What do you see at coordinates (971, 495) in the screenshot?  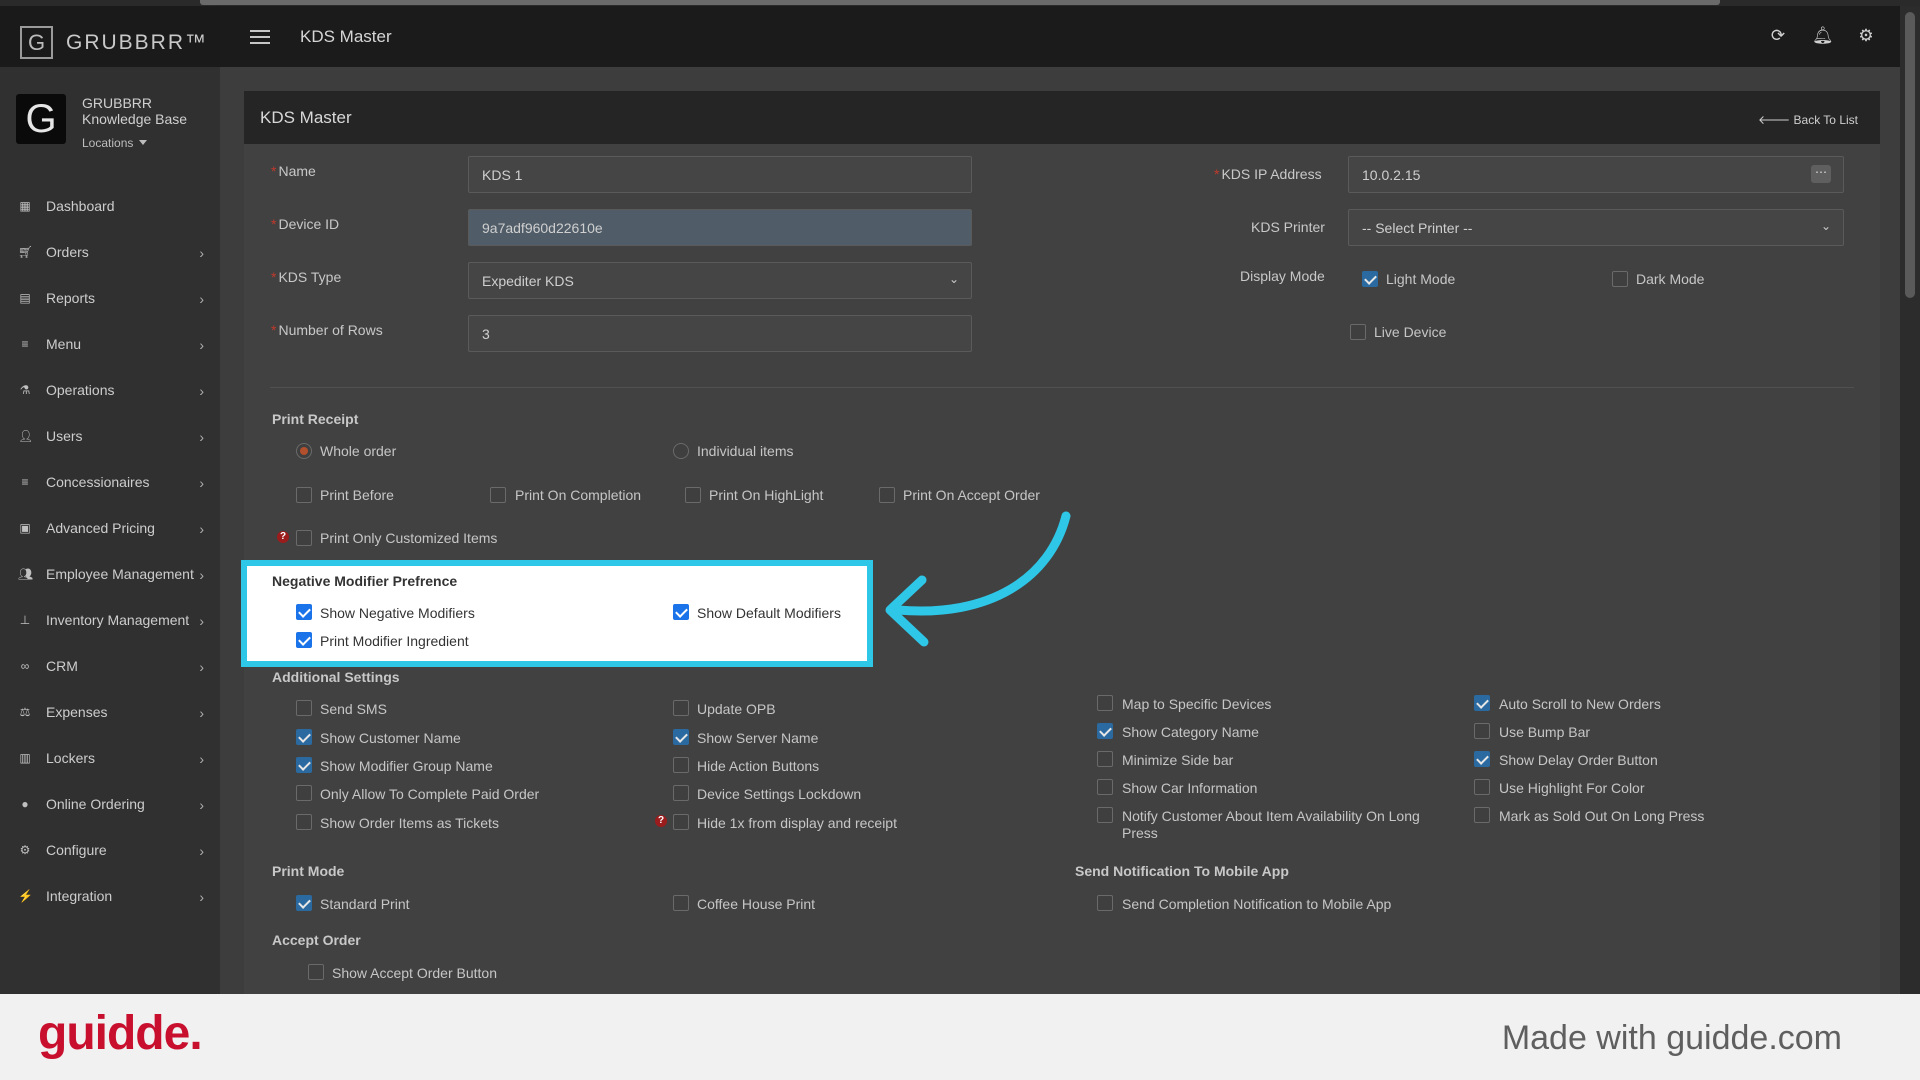 I see `print-on-accept-label: Print On Accept Order` at bounding box center [971, 495].